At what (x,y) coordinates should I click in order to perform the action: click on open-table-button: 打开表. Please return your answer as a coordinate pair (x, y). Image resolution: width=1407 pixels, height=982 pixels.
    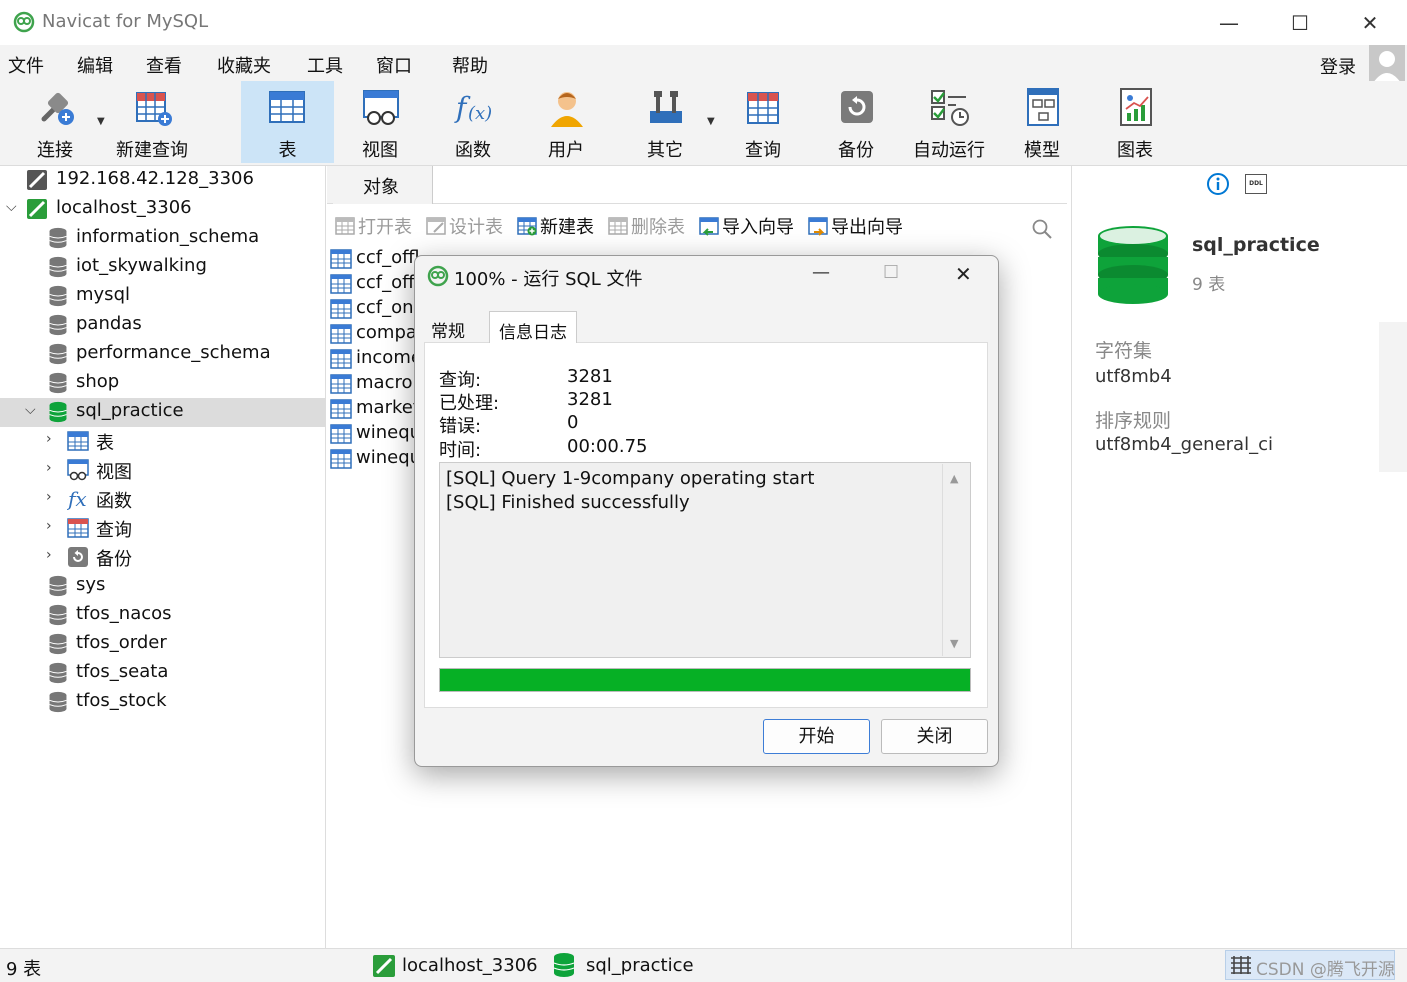
    Looking at the image, I should click on (373, 226).